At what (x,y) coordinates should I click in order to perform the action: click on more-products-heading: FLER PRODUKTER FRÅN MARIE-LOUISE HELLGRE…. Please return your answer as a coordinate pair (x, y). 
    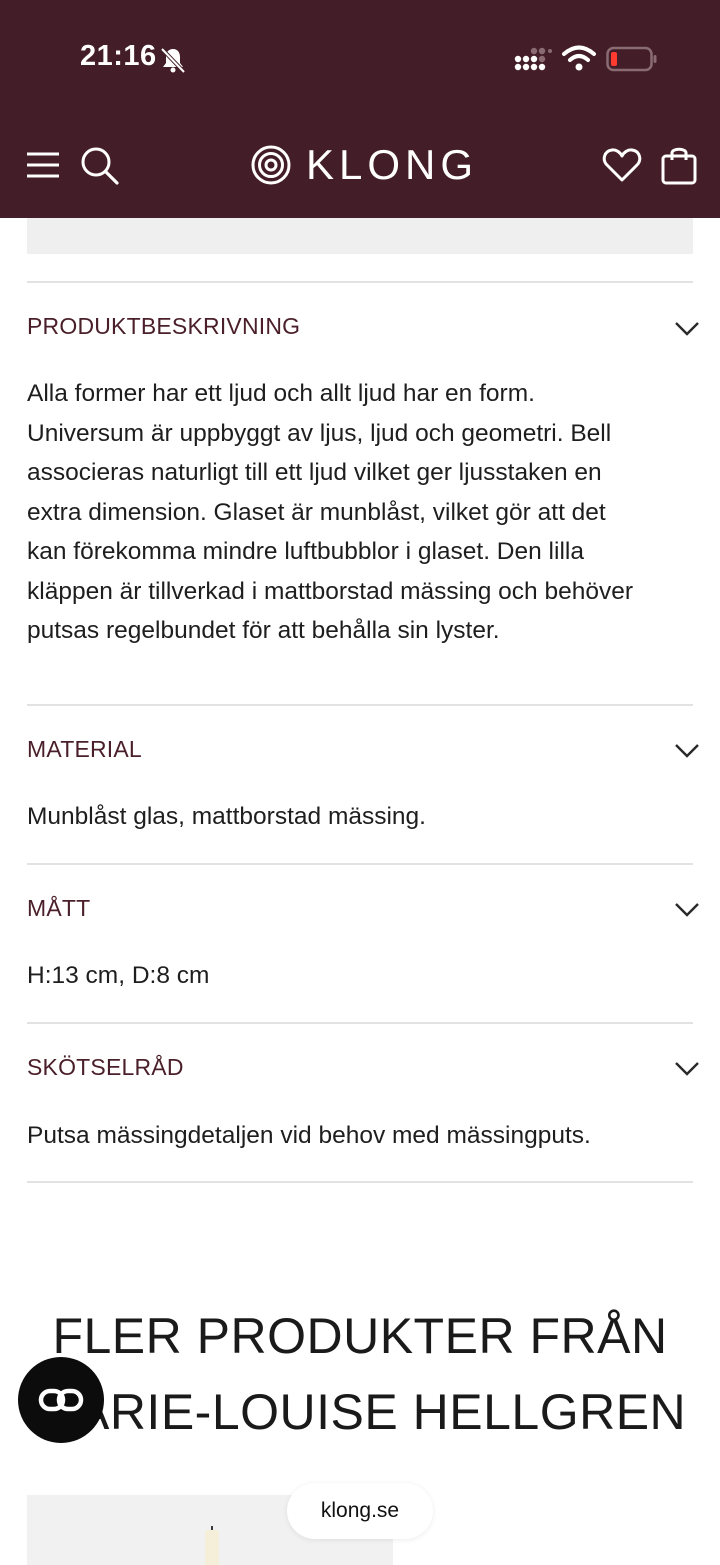
    Looking at the image, I should click on (360, 1374).